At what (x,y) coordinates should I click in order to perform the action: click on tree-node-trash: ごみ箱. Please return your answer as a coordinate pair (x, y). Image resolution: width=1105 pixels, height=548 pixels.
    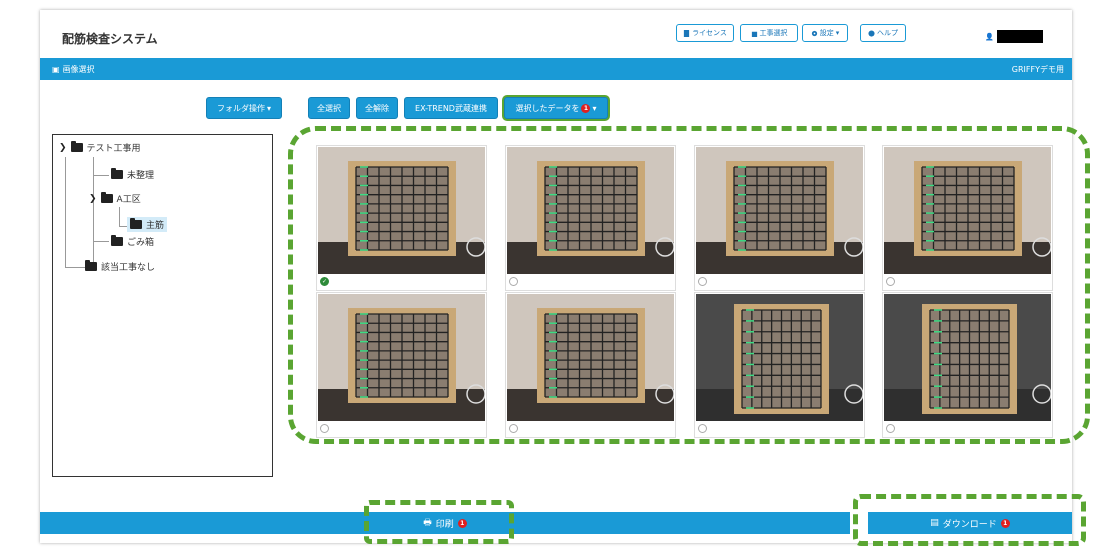
    Looking at the image, I should click on (132, 241).